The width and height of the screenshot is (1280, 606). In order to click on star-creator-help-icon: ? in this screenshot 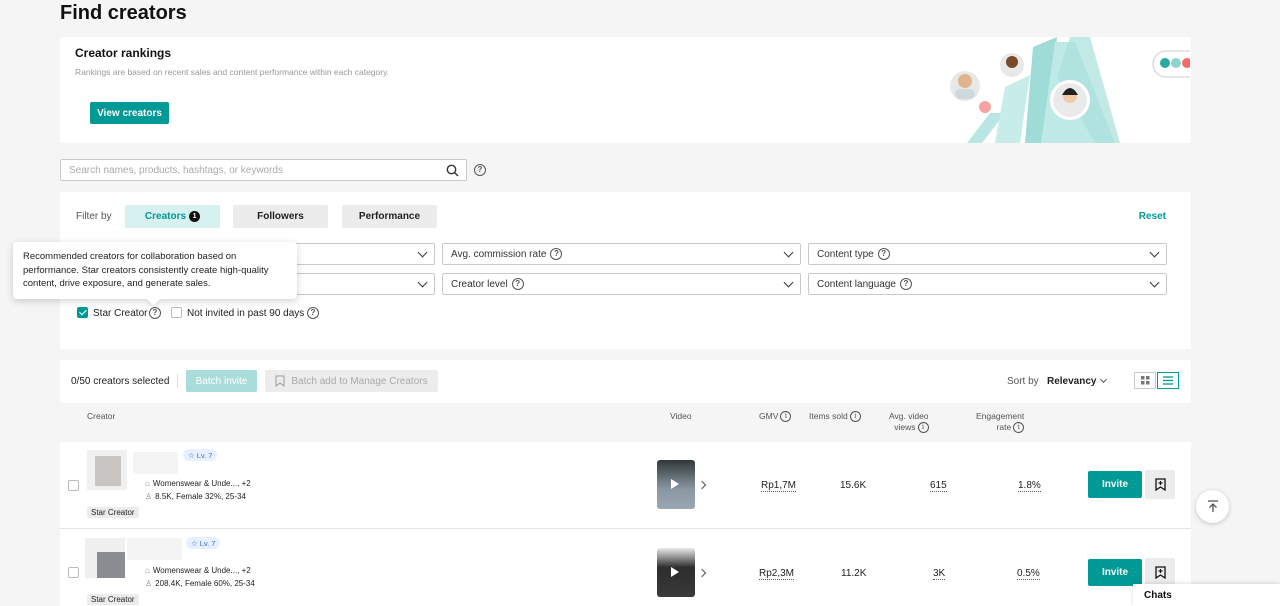, I will do `click(155, 313)`.